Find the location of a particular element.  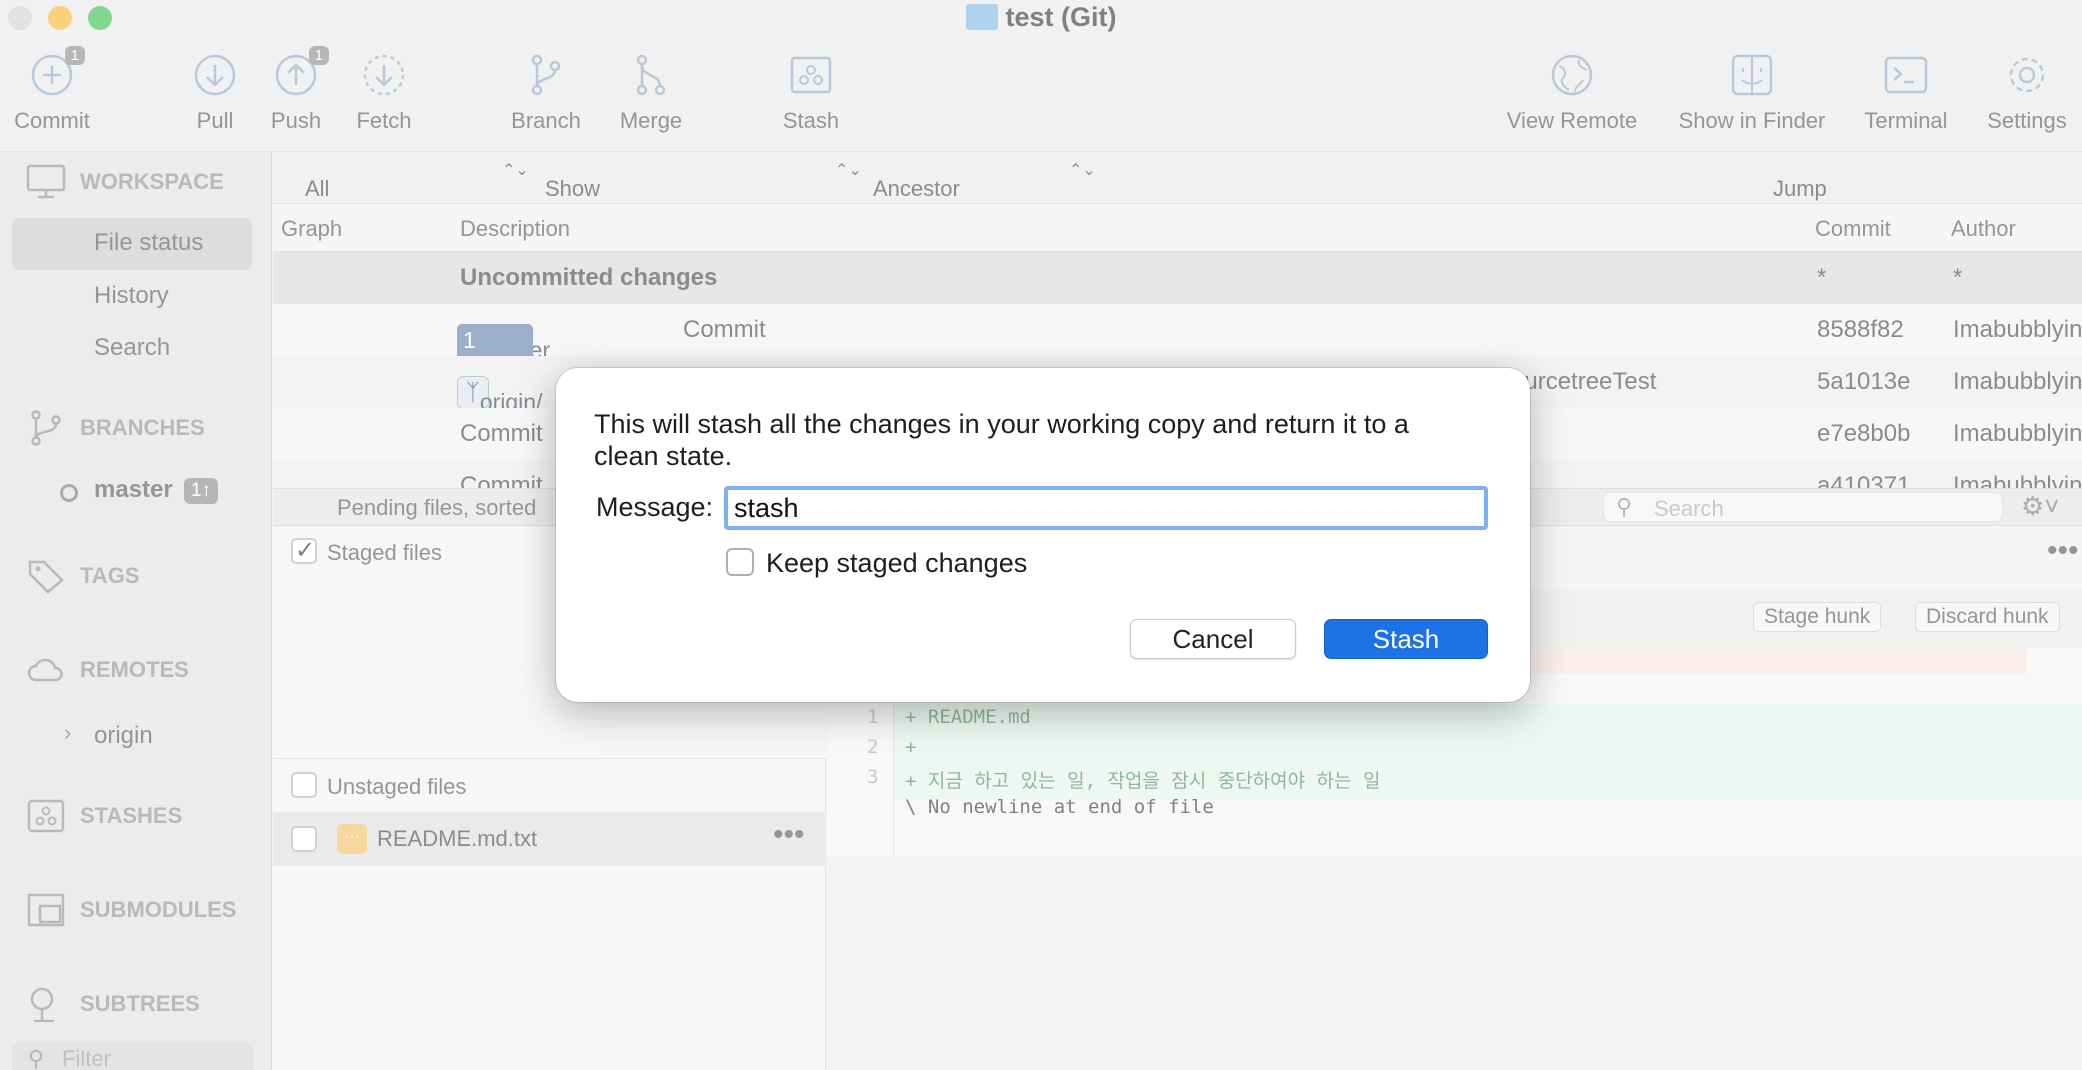

keep-staged-label: Keep staged changes is located at coordinates (896, 563).